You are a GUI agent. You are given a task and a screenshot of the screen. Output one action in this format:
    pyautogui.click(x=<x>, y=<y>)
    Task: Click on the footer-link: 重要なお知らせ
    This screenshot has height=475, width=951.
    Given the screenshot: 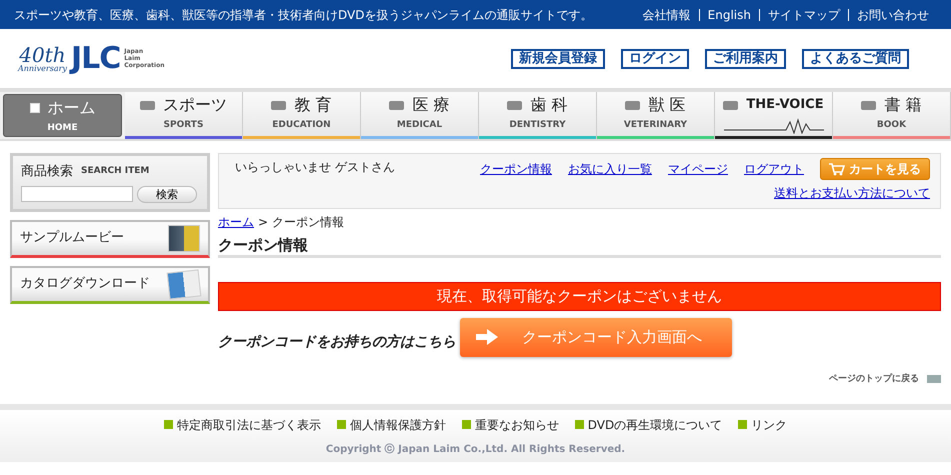 What is the action you would take?
    pyautogui.click(x=516, y=425)
    